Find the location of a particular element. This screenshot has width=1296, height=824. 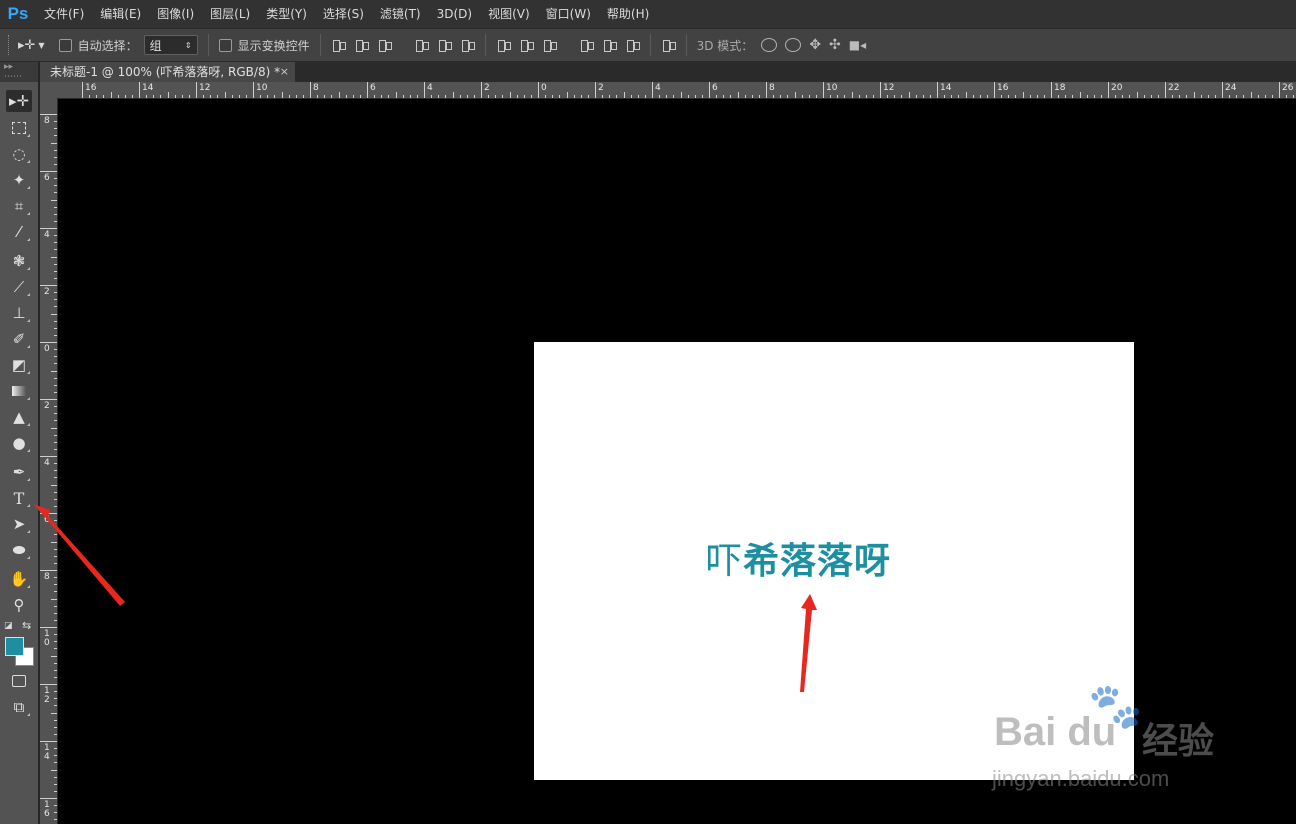

menu-layer: 图层(L) is located at coordinates (230, 14).